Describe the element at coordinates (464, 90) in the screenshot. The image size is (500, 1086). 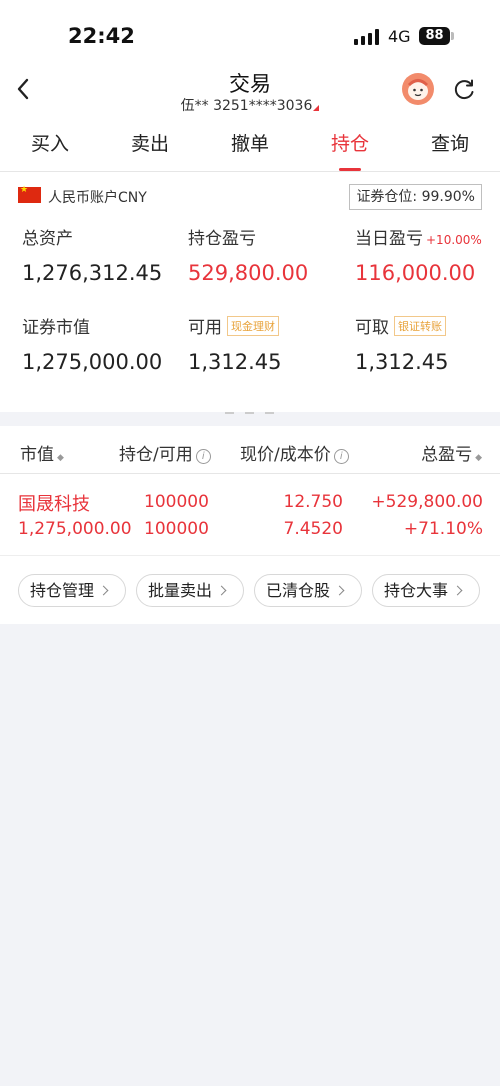
I see `refresh-icon` at that location.